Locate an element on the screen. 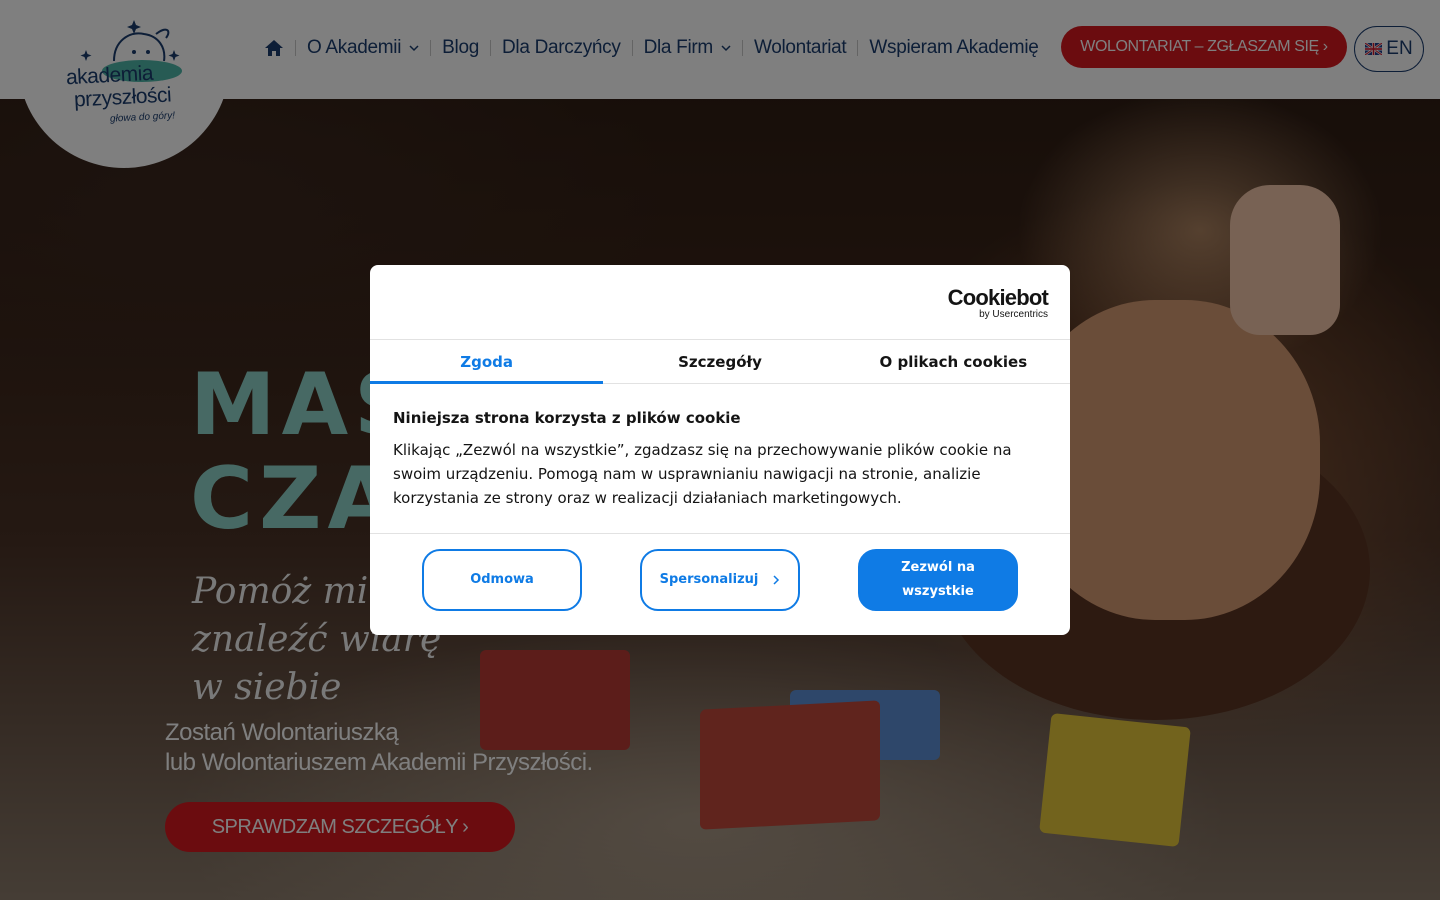 The width and height of the screenshot is (1440, 900). cookiebot-brand: Cookiebot is located at coordinates (998, 297).